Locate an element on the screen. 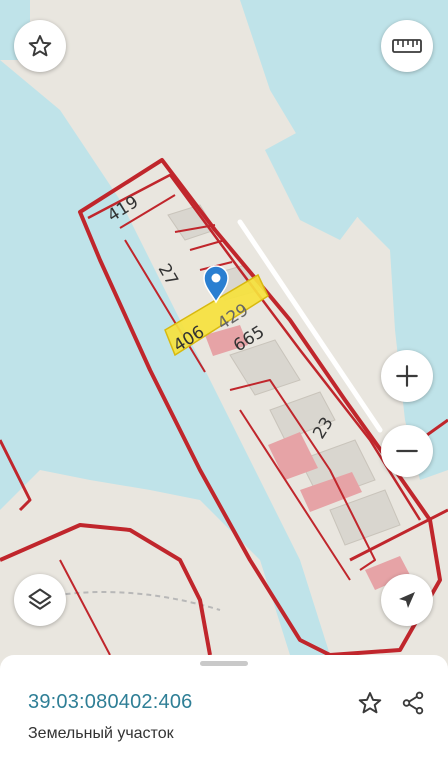  plus-icon is located at coordinates (407, 376).